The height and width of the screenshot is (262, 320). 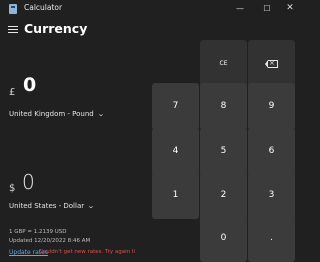 What do you see at coordinates (13, 30) in the screenshot?
I see `hamburger-icon` at bounding box center [13, 30].